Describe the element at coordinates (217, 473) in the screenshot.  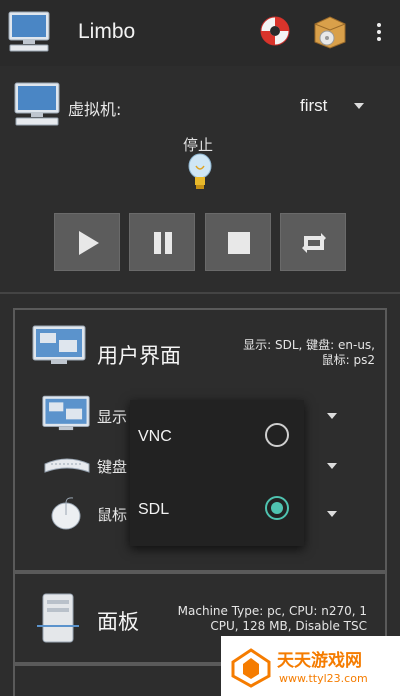
I see `display-options-popup: VNC SDL` at that location.